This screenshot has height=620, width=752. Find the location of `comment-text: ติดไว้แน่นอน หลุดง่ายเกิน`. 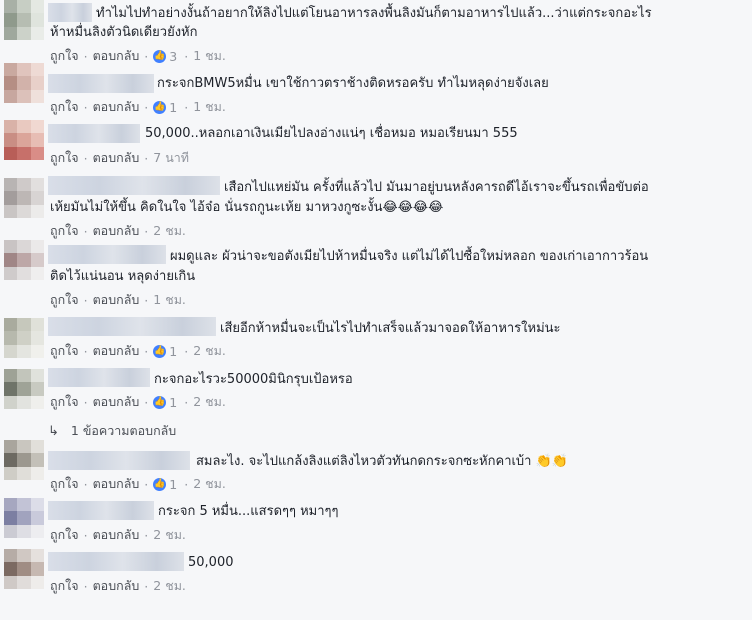

comment-text: ติดไว้แน่นอน หลุดง่ายเกิน is located at coordinates (123, 276).